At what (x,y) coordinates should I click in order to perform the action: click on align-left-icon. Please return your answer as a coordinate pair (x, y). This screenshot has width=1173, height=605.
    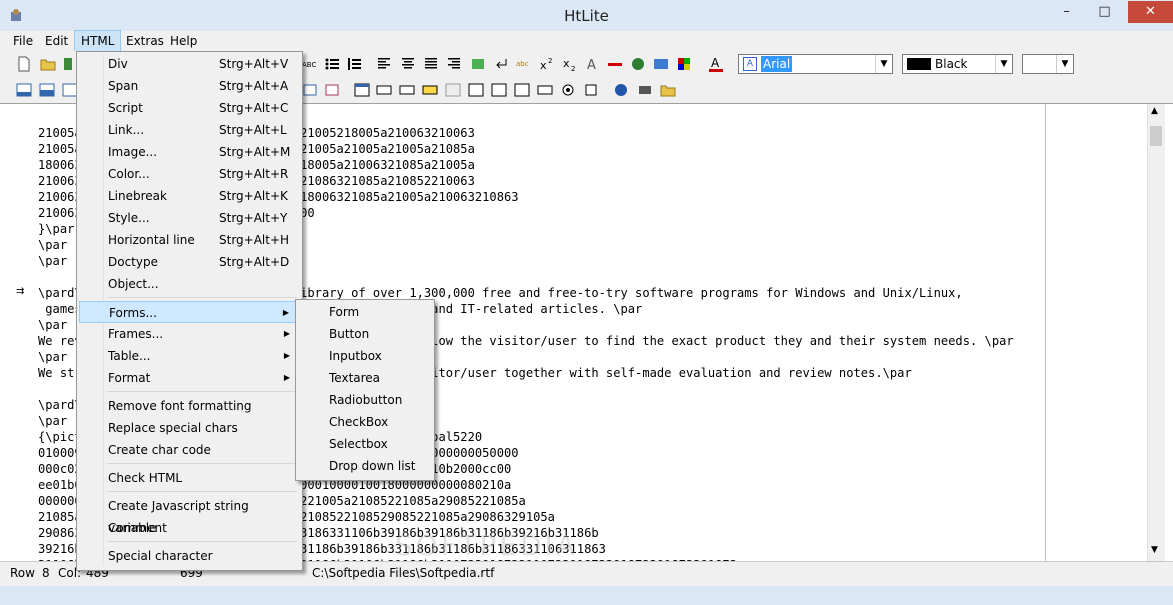
    Looking at the image, I should click on (384, 64).